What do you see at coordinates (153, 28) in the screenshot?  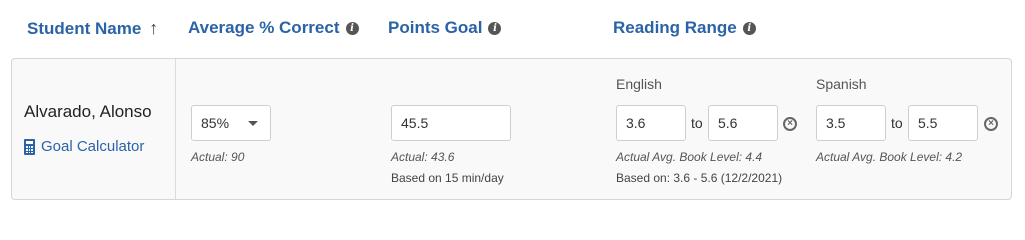 I see `arrow-up-icon: ↑` at bounding box center [153, 28].